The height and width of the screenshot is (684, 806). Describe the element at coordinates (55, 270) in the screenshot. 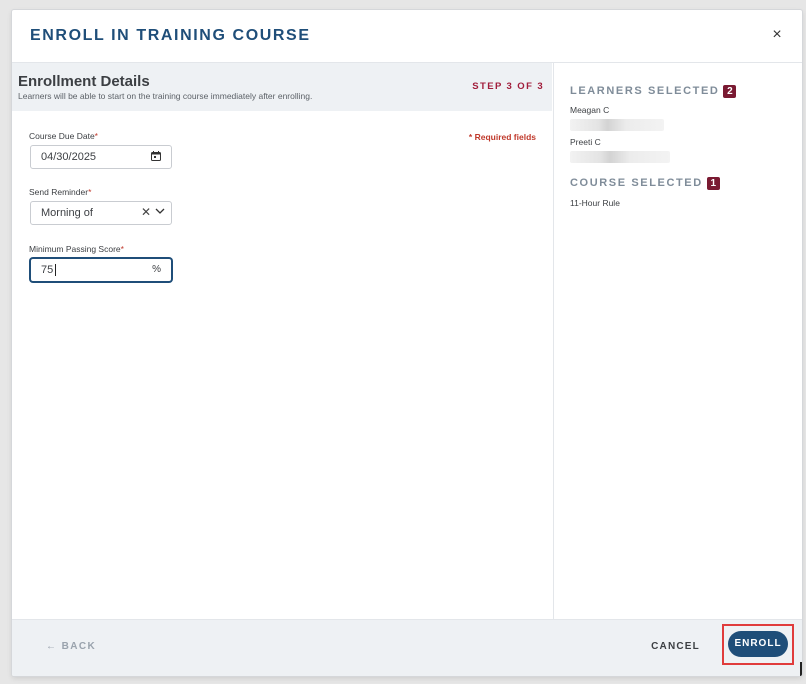

I see `text-caret` at that location.